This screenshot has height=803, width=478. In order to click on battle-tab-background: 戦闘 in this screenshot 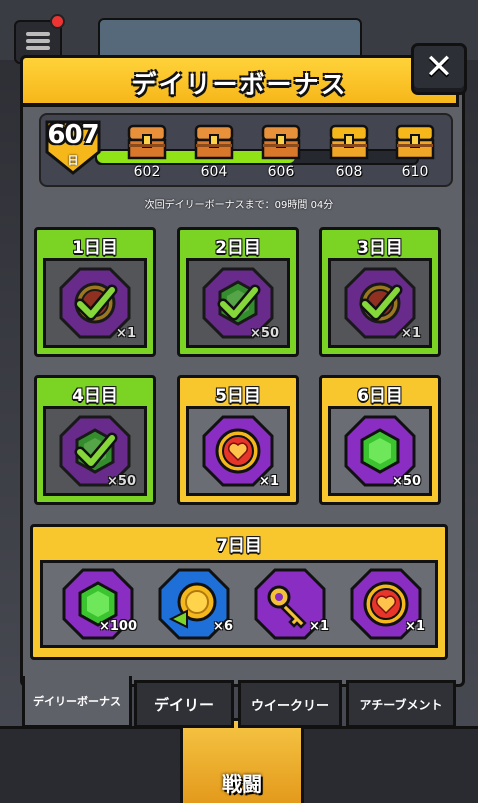, I will do `click(242, 760)`.